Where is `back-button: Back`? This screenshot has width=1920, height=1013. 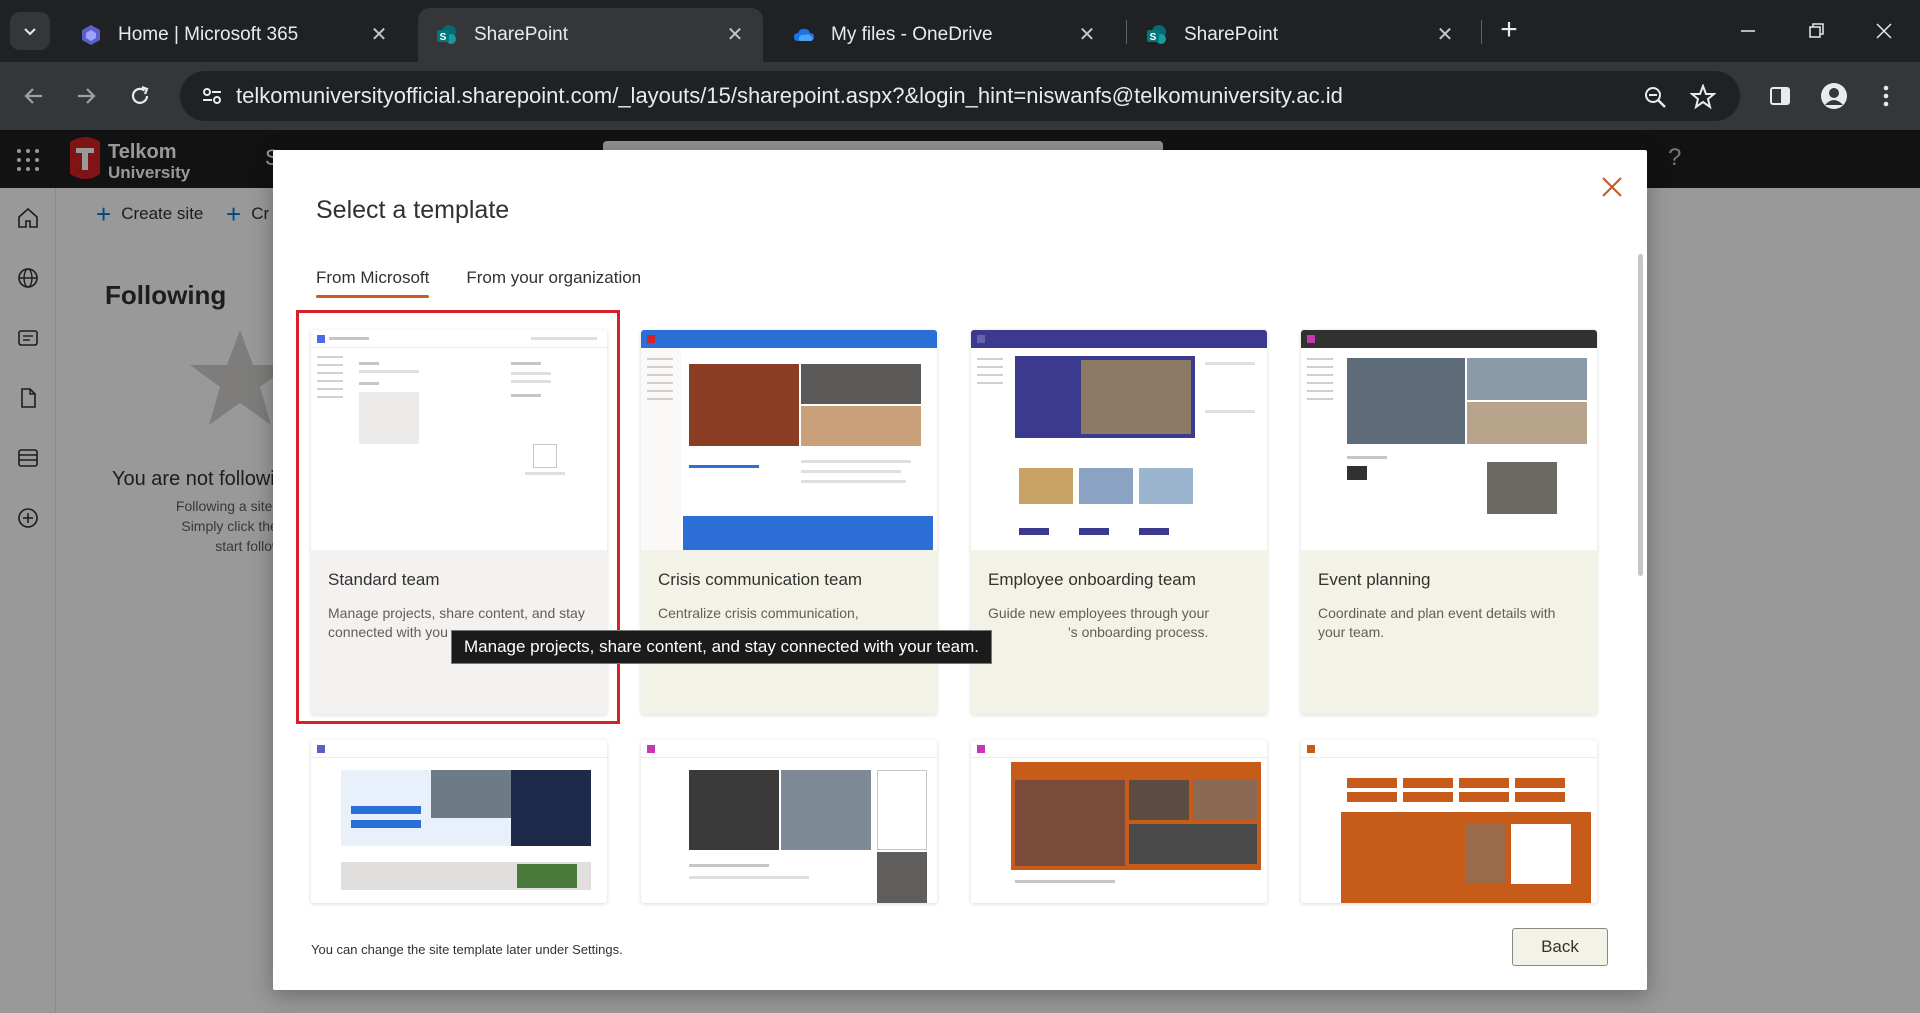 back-button: Back is located at coordinates (1560, 947).